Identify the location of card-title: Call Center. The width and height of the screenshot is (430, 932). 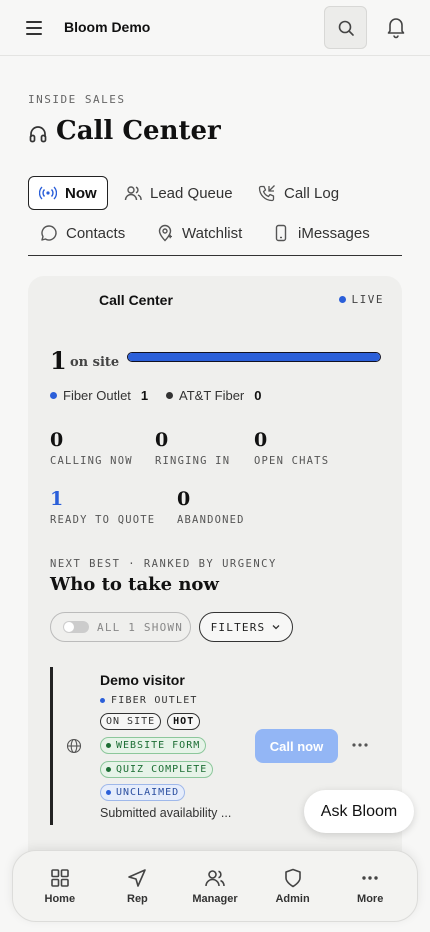
(136, 300).